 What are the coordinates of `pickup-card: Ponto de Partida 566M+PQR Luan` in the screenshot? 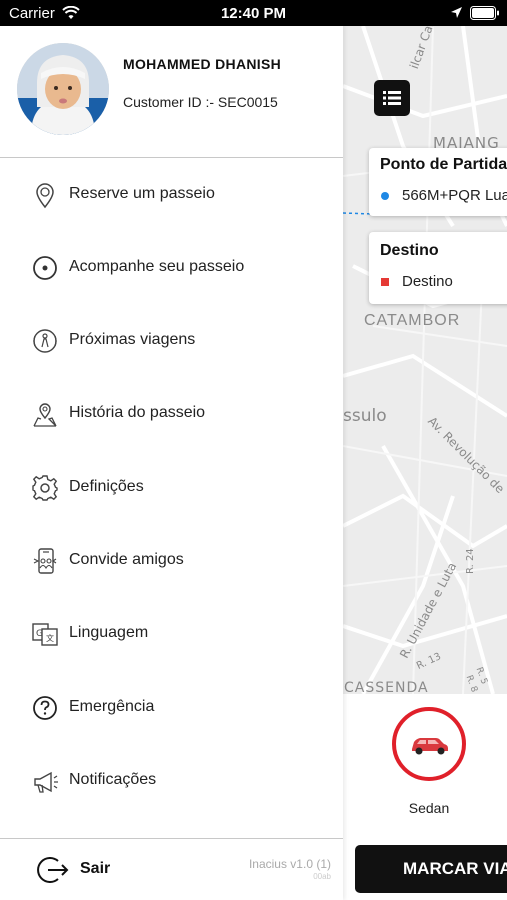 It's located at (438, 182).